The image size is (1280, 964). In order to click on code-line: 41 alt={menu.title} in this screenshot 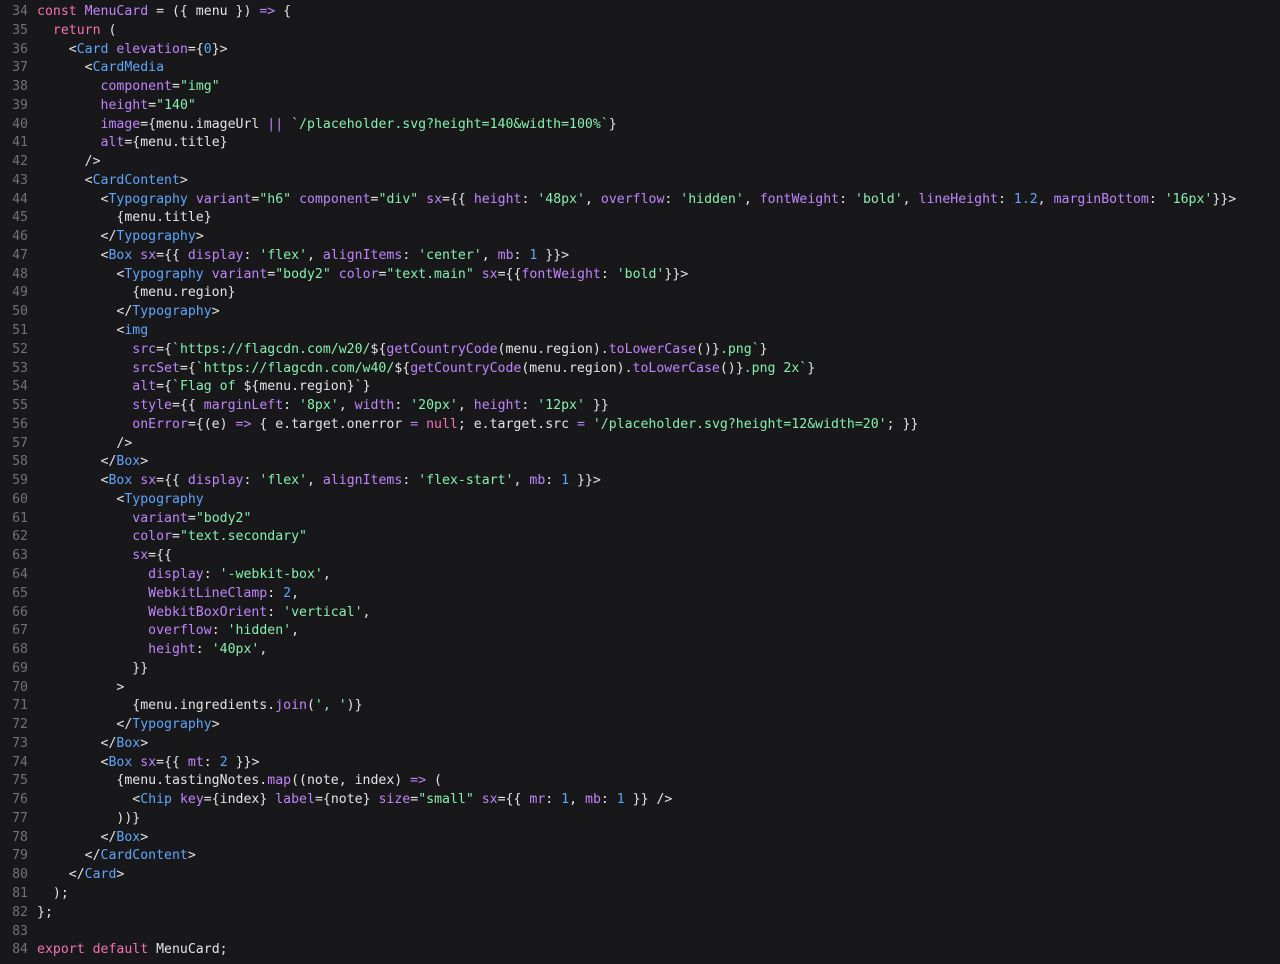, I will do `click(640, 143)`.